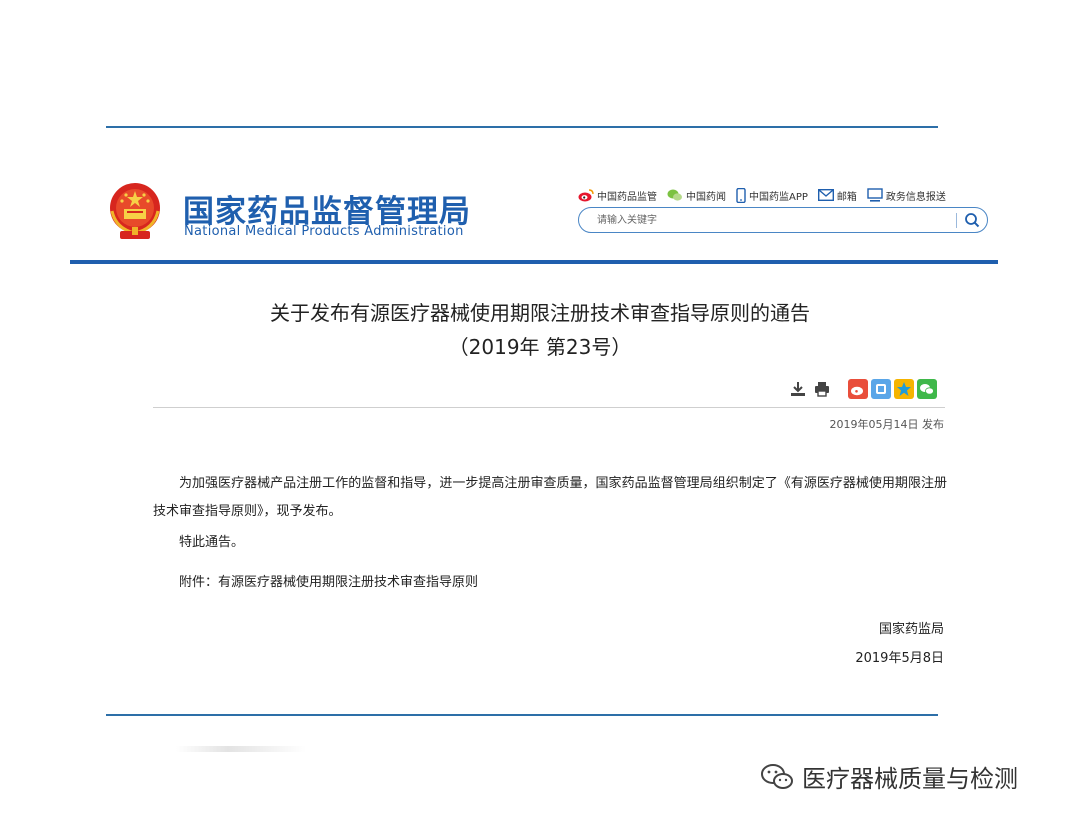  I want to click on search-icon, so click(972, 220).